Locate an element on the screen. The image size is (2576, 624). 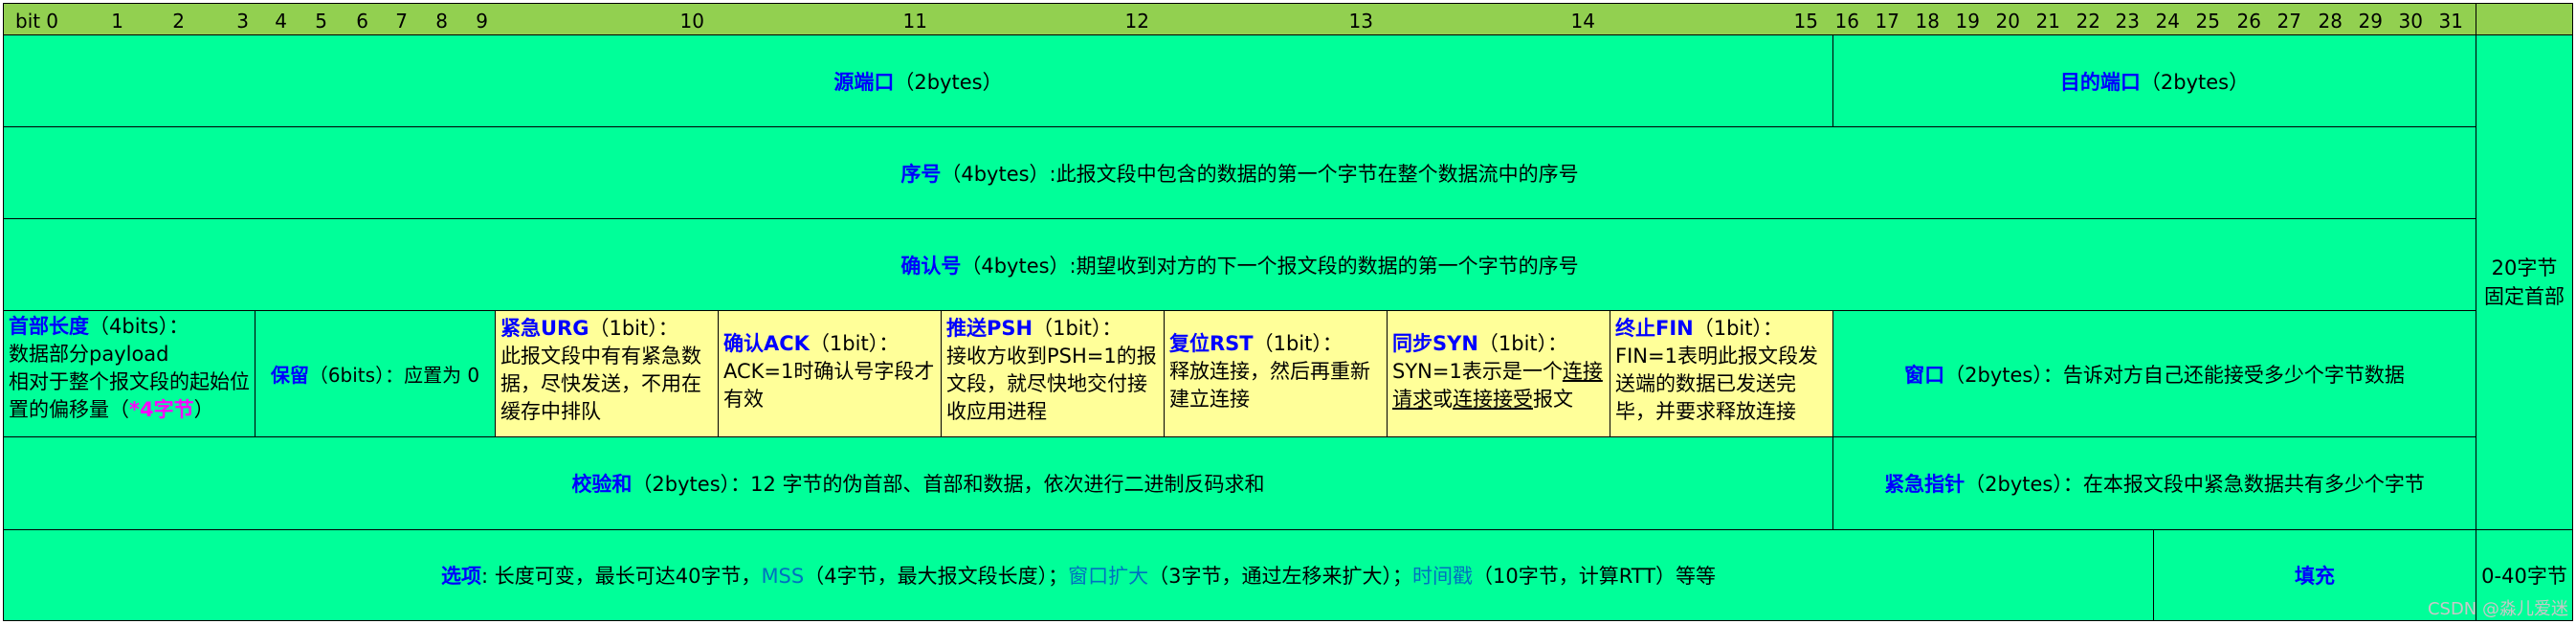
ack-line2: ACK=1时确认号字段才 is located at coordinates (829, 372).